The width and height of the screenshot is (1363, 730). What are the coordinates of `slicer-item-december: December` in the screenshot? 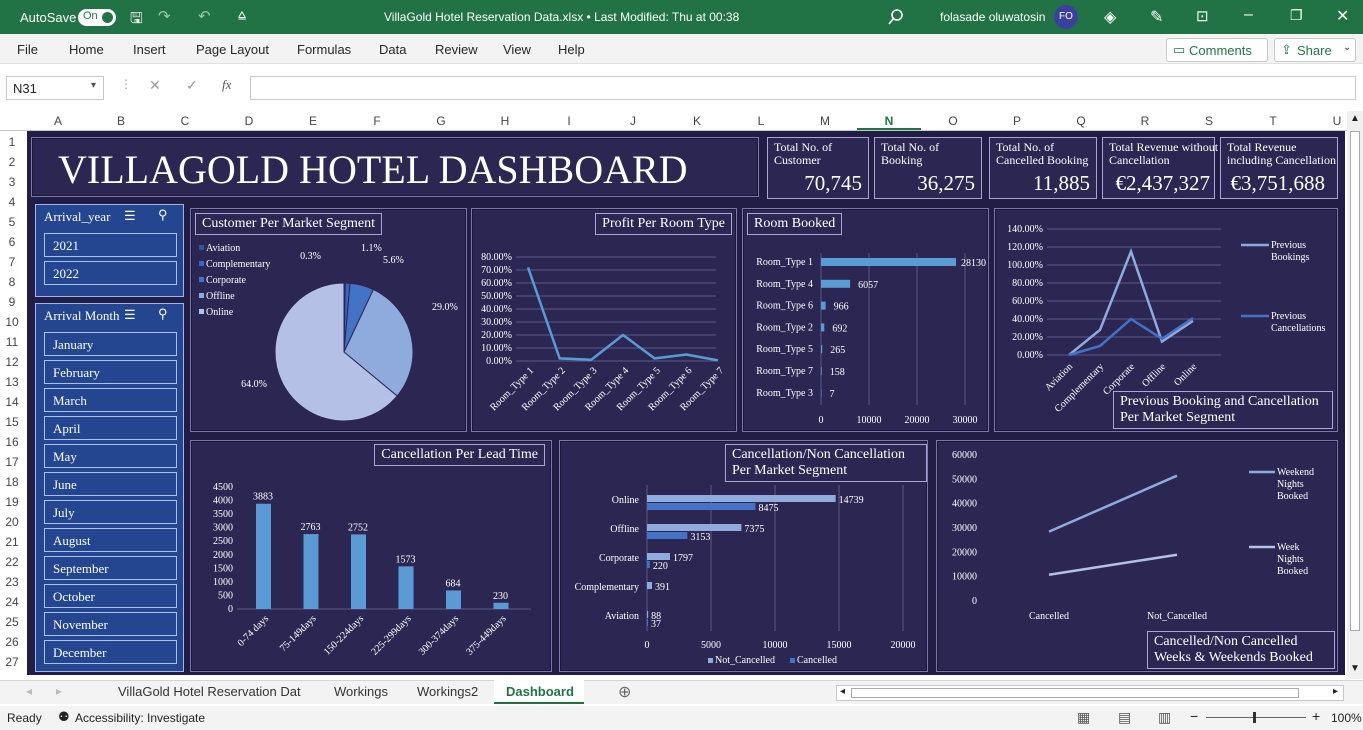 It's located at (110, 652).